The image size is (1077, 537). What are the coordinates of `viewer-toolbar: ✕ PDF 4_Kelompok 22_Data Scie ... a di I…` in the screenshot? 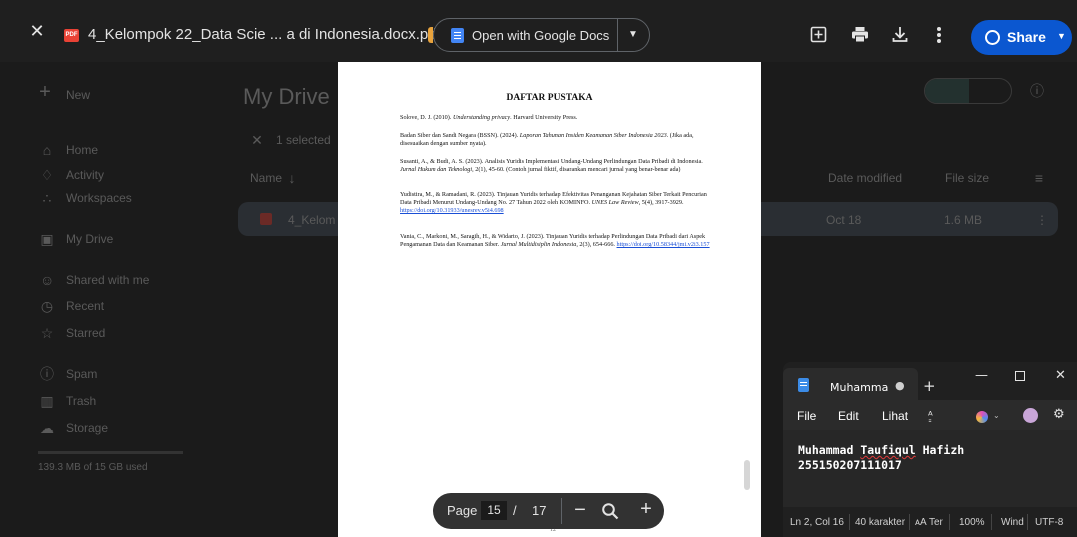 It's located at (538, 31).